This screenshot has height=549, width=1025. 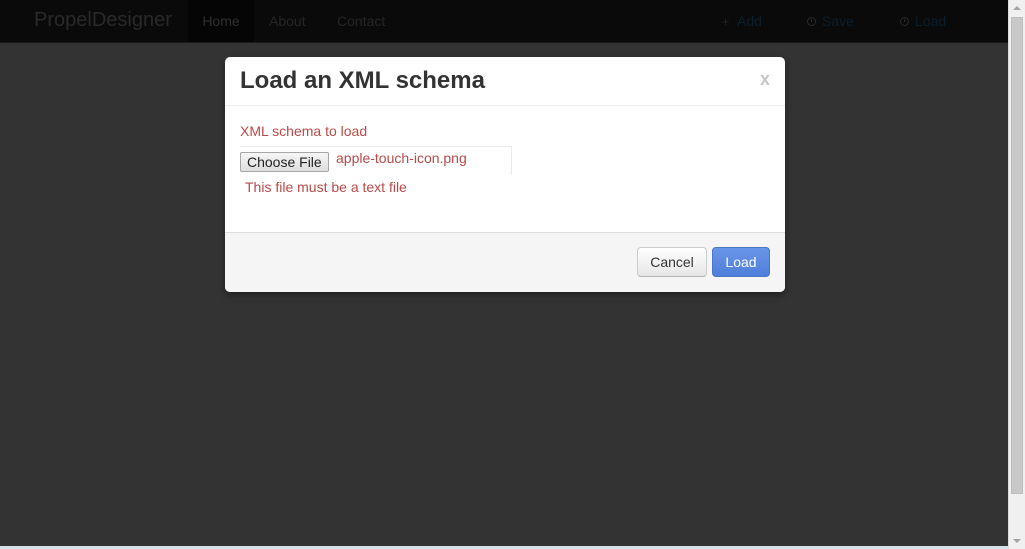 I want to click on nav-link-contact: Contact, so click(x=361, y=21).